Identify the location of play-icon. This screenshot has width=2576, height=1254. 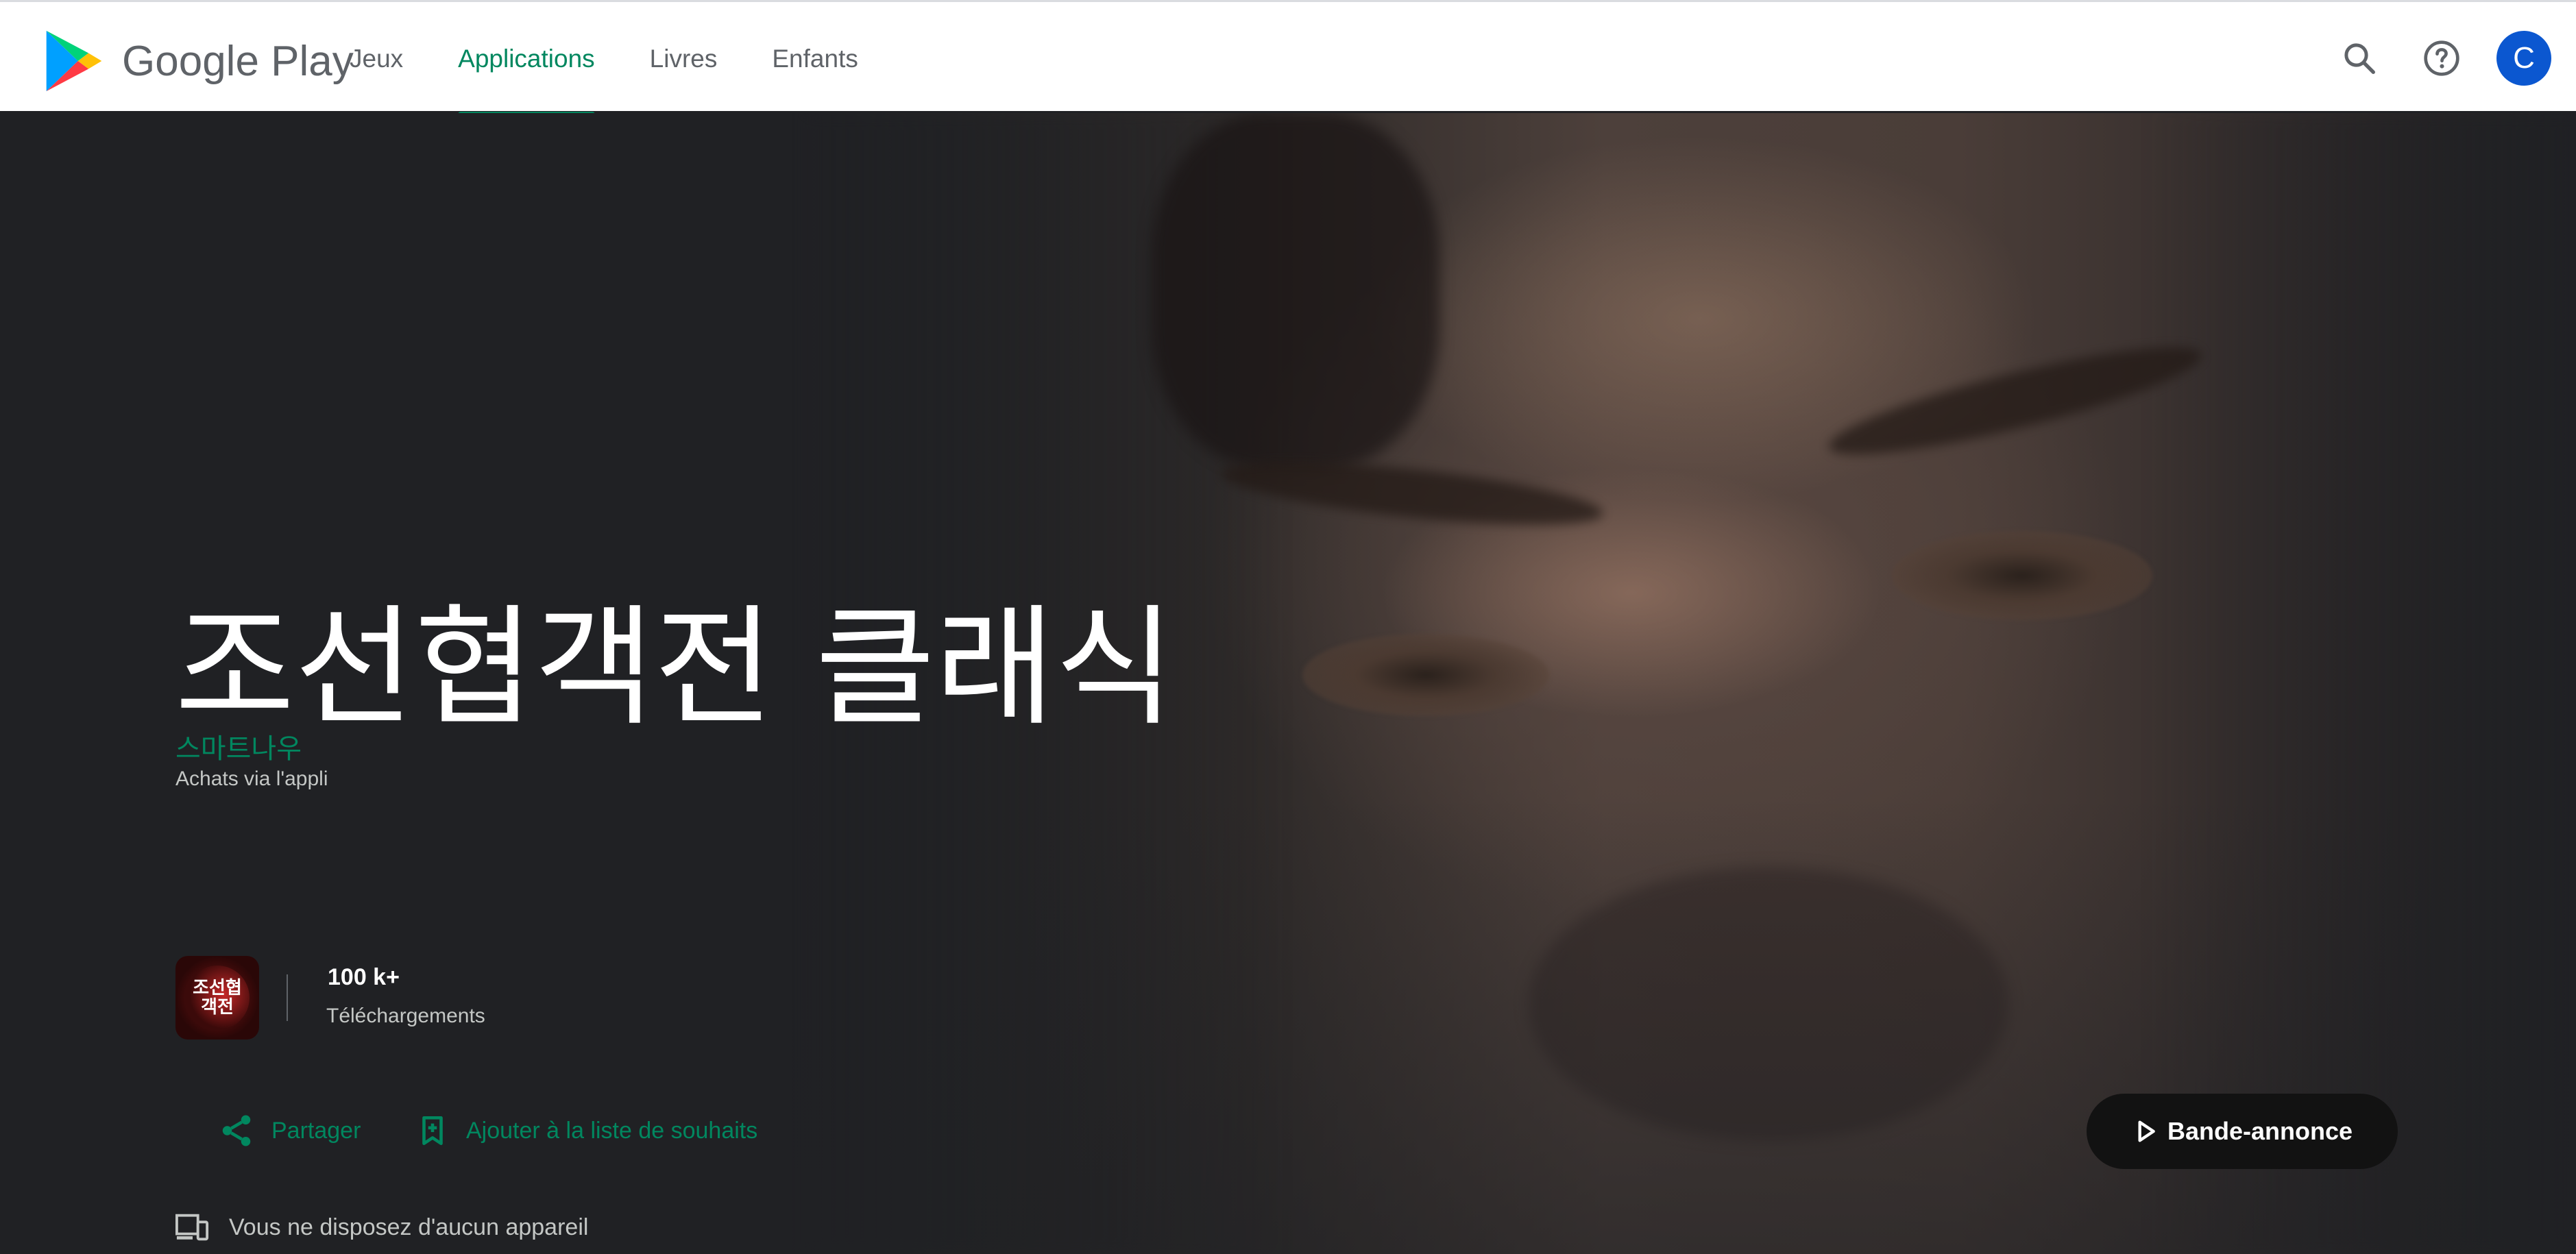
(2146, 1131).